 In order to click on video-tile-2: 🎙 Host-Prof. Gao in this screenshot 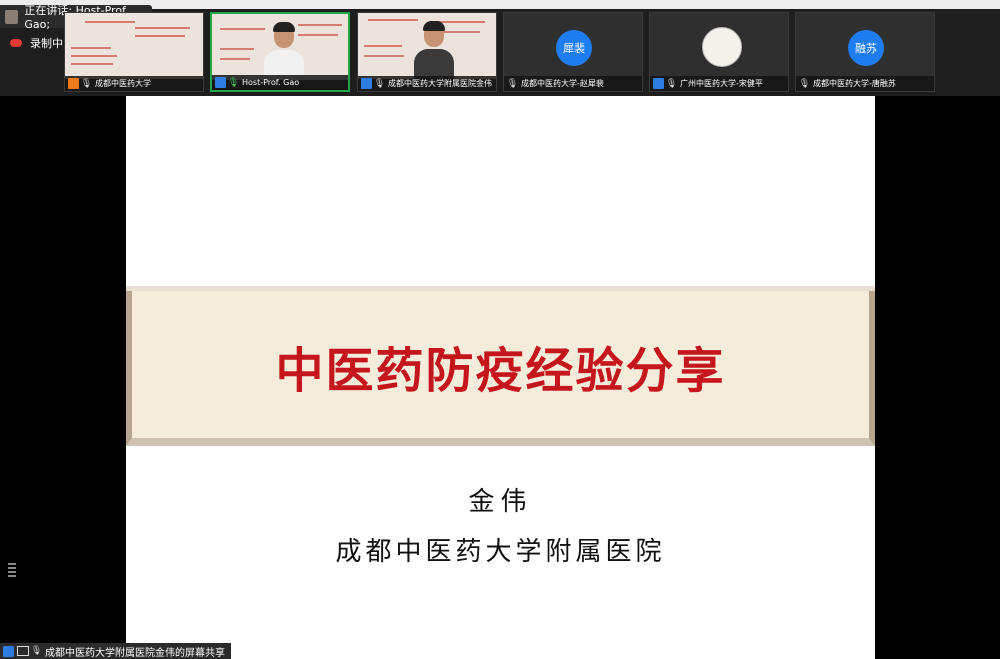, I will do `click(280, 52)`.